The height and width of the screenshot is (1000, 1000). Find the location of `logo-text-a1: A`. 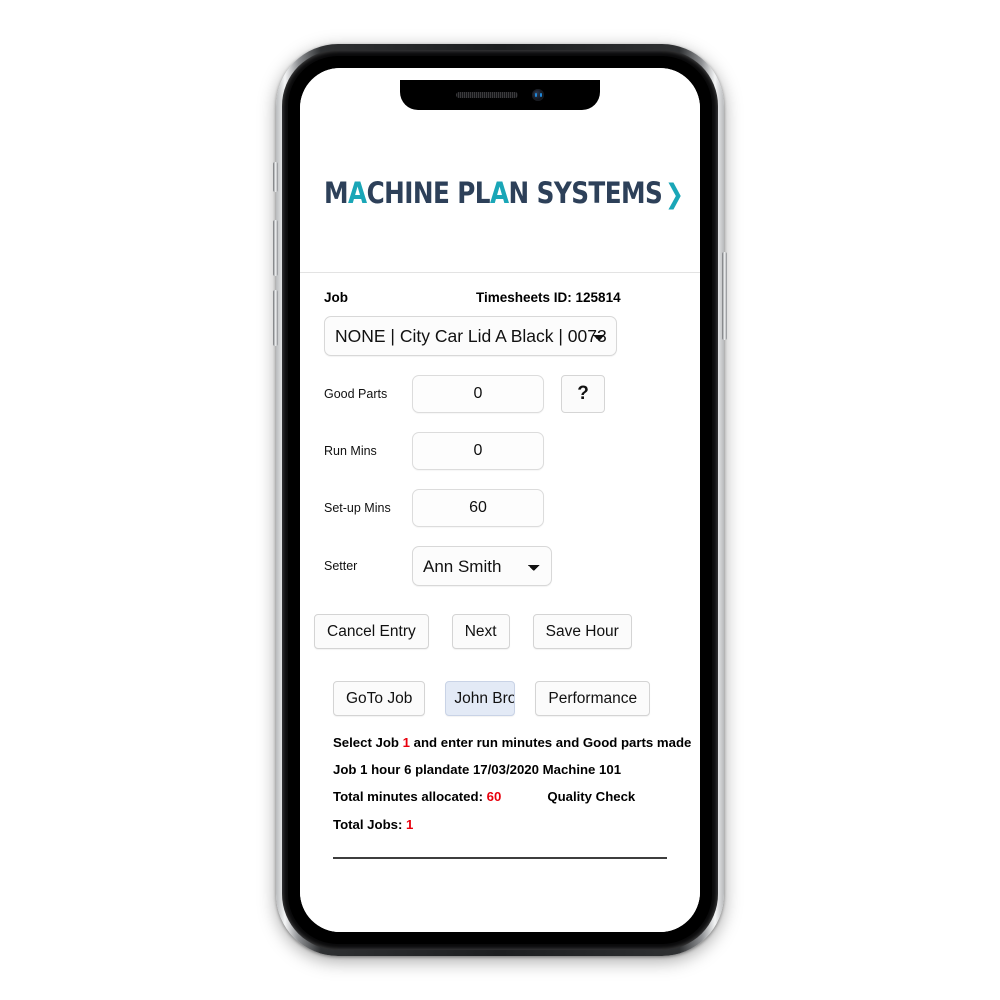

logo-text-a1: A is located at coordinates (357, 193).